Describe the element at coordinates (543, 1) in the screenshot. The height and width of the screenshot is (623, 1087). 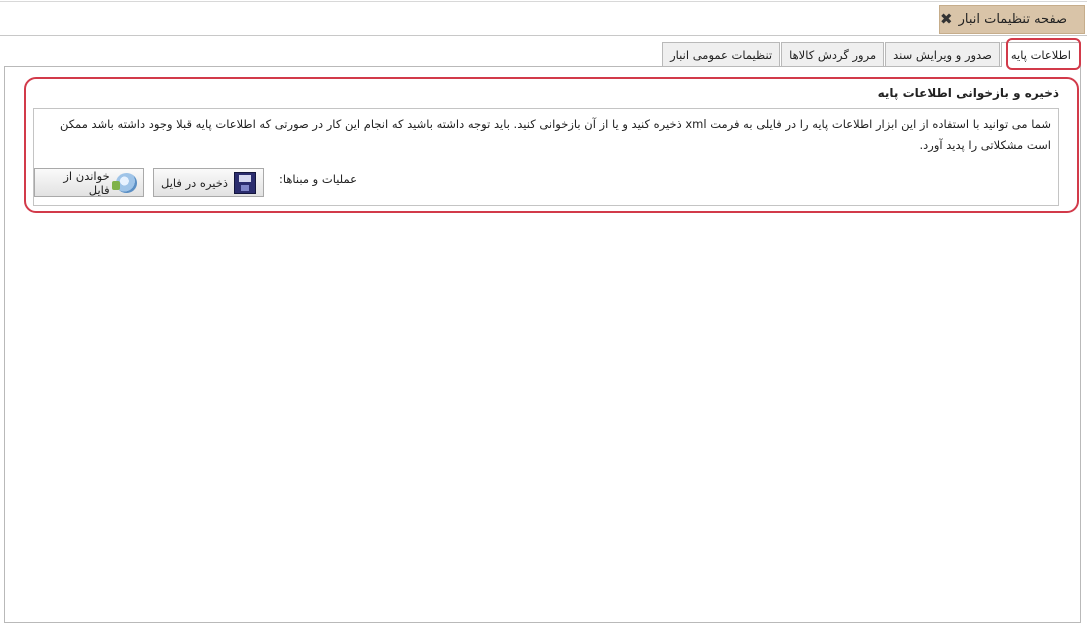
I see `top-border` at that location.